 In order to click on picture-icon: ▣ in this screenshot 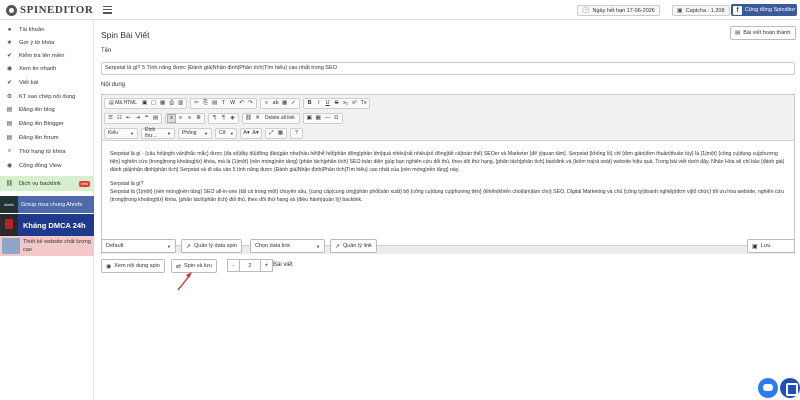, I will do `click(680, 11)`.